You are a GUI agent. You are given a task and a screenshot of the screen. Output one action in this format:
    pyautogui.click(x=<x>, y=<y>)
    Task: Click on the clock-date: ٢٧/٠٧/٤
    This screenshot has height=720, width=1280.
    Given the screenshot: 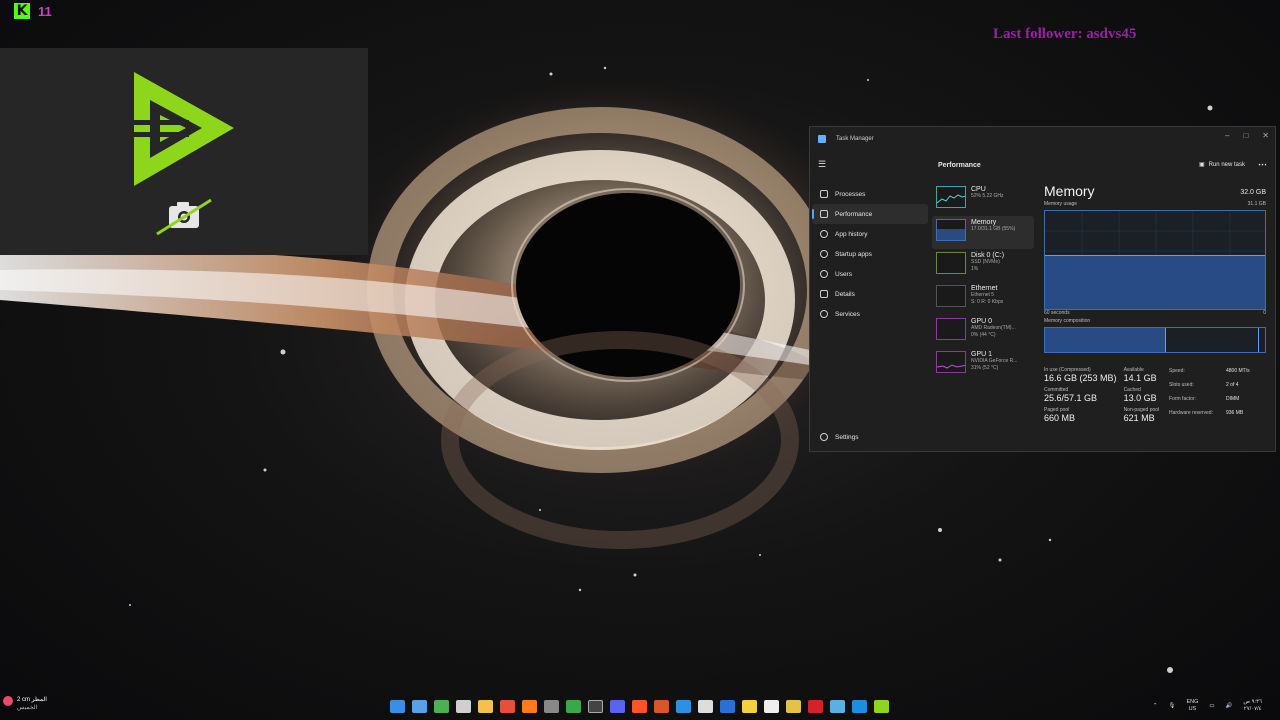 What is the action you would take?
    pyautogui.click(x=1252, y=708)
    